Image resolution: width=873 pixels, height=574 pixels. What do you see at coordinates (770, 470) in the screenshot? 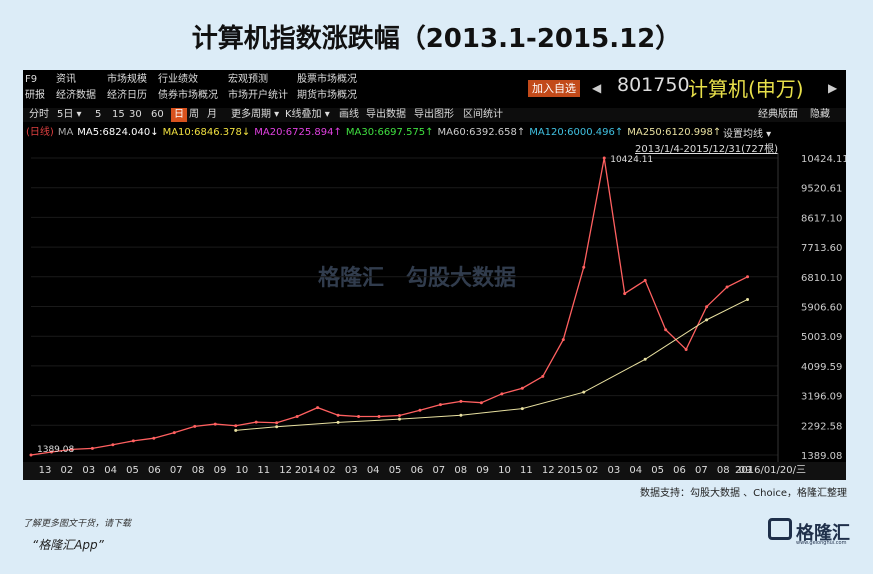
I see `cursor-date-label: 2016/01/20/三` at bounding box center [770, 470].